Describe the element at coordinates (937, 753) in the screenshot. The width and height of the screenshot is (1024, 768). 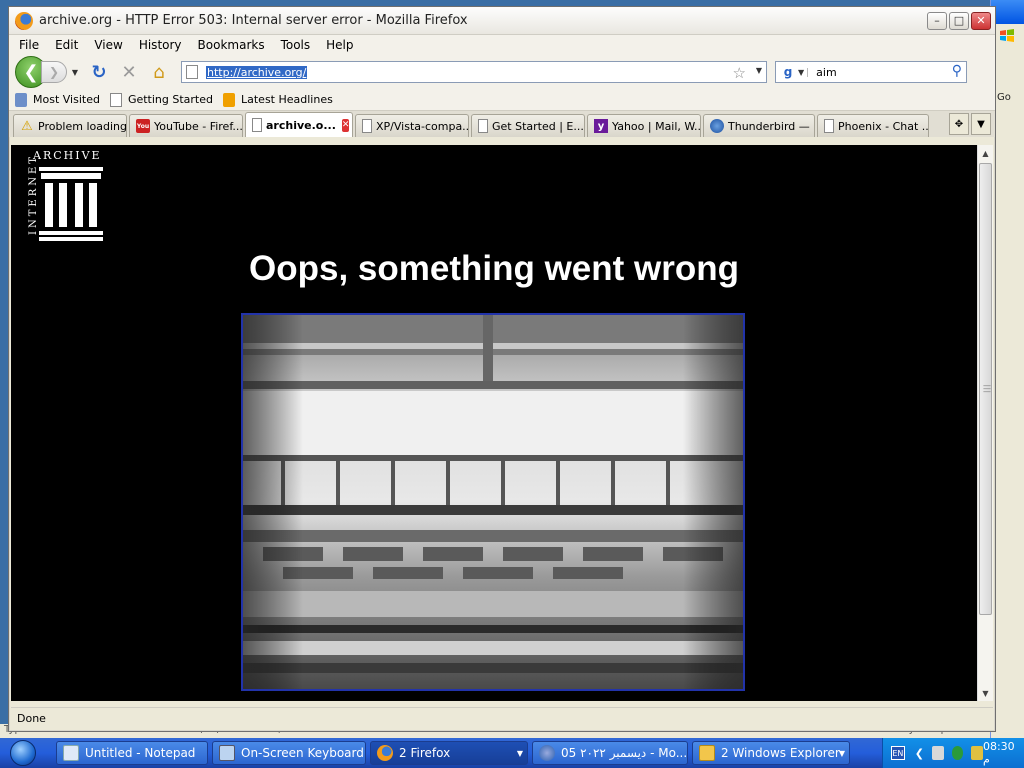
I see `keyboard-tray-icon` at that location.